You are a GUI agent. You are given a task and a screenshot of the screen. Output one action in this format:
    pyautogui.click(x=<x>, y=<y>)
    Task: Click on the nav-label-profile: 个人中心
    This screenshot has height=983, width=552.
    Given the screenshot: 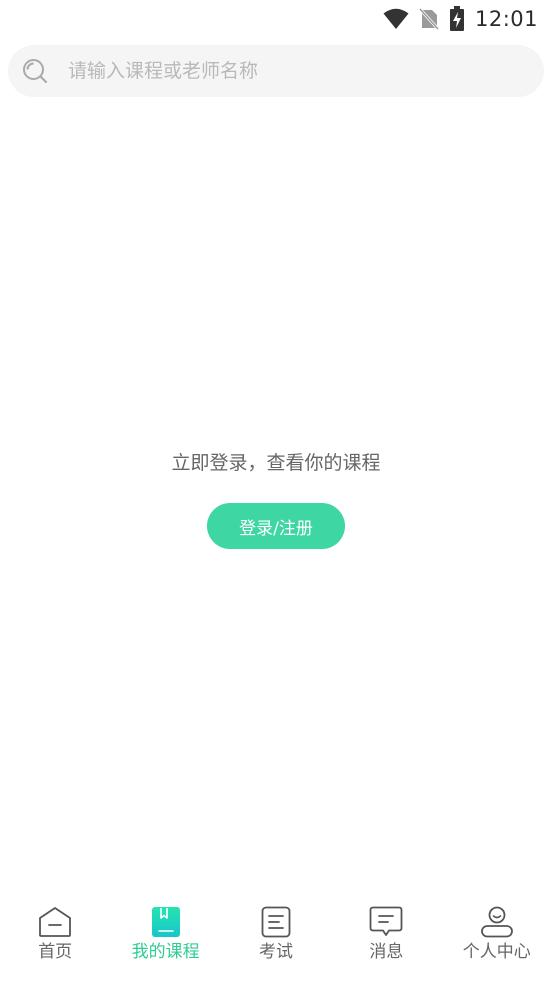 What is the action you would take?
    pyautogui.click(x=496, y=952)
    